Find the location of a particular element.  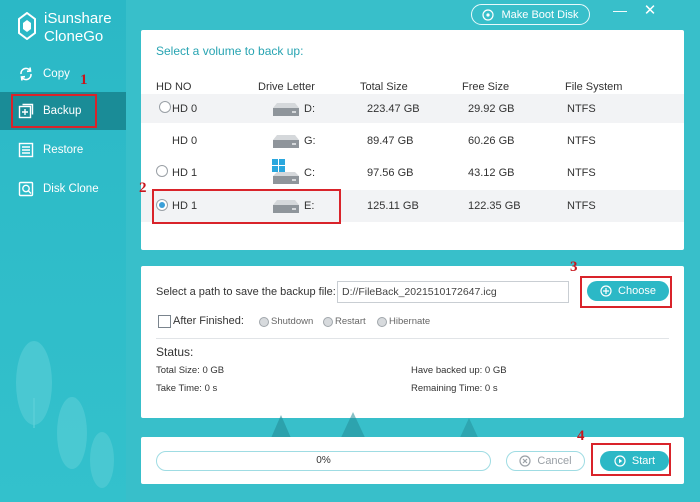

option-label: Restart is located at coordinates (350, 321).